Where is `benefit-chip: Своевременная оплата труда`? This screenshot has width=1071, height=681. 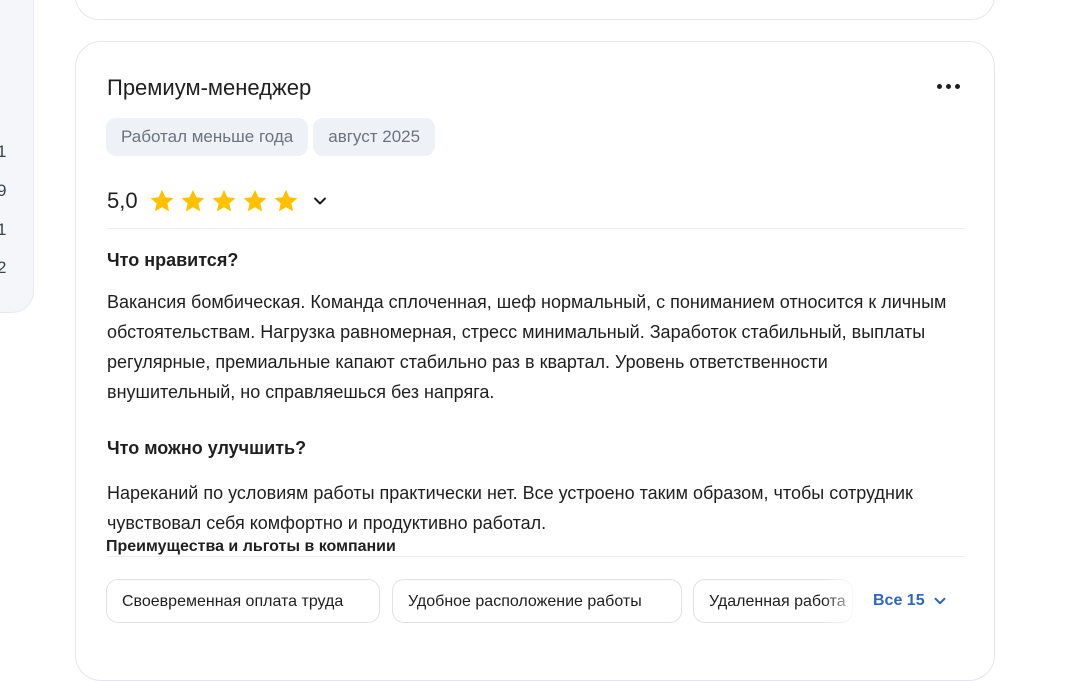 benefit-chip: Своевременная оплата труда is located at coordinates (243, 601).